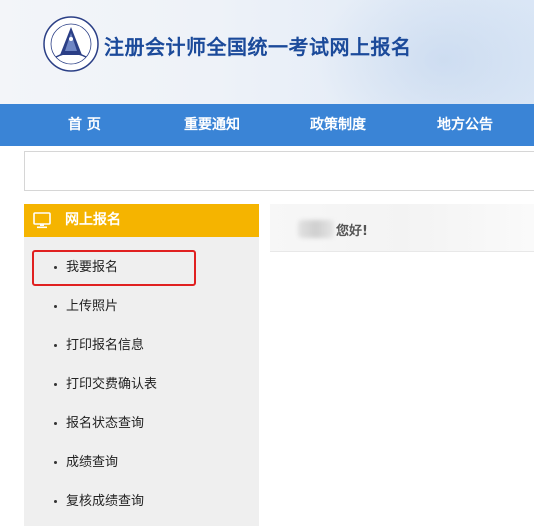 The image size is (534, 526). I want to click on menu-item-label: 上传照片, so click(92, 306).